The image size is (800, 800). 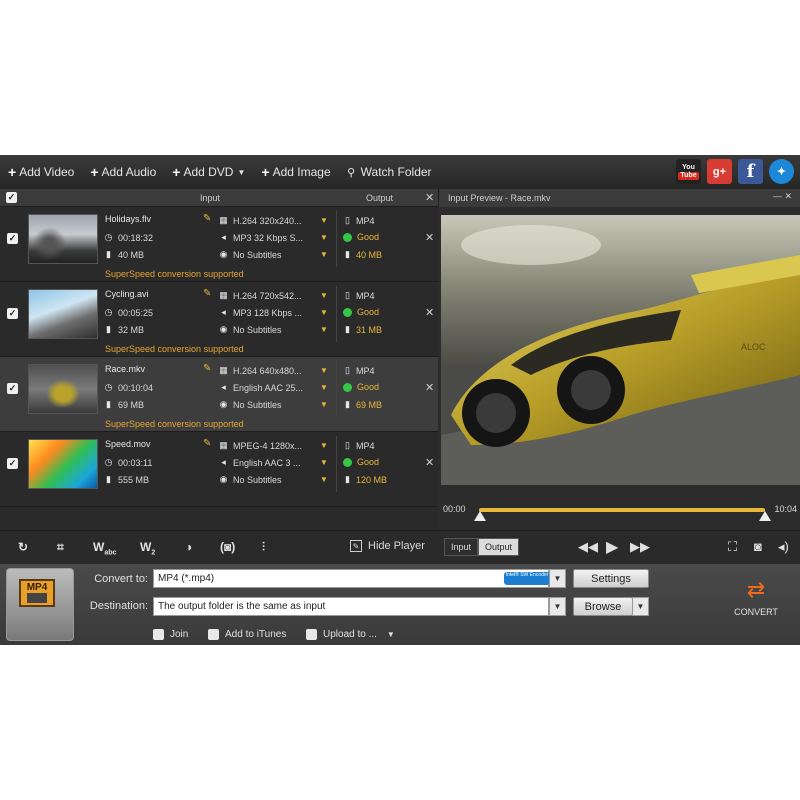 I want to click on add-audio-button: + Add Audio, so click(x=123, y=172).